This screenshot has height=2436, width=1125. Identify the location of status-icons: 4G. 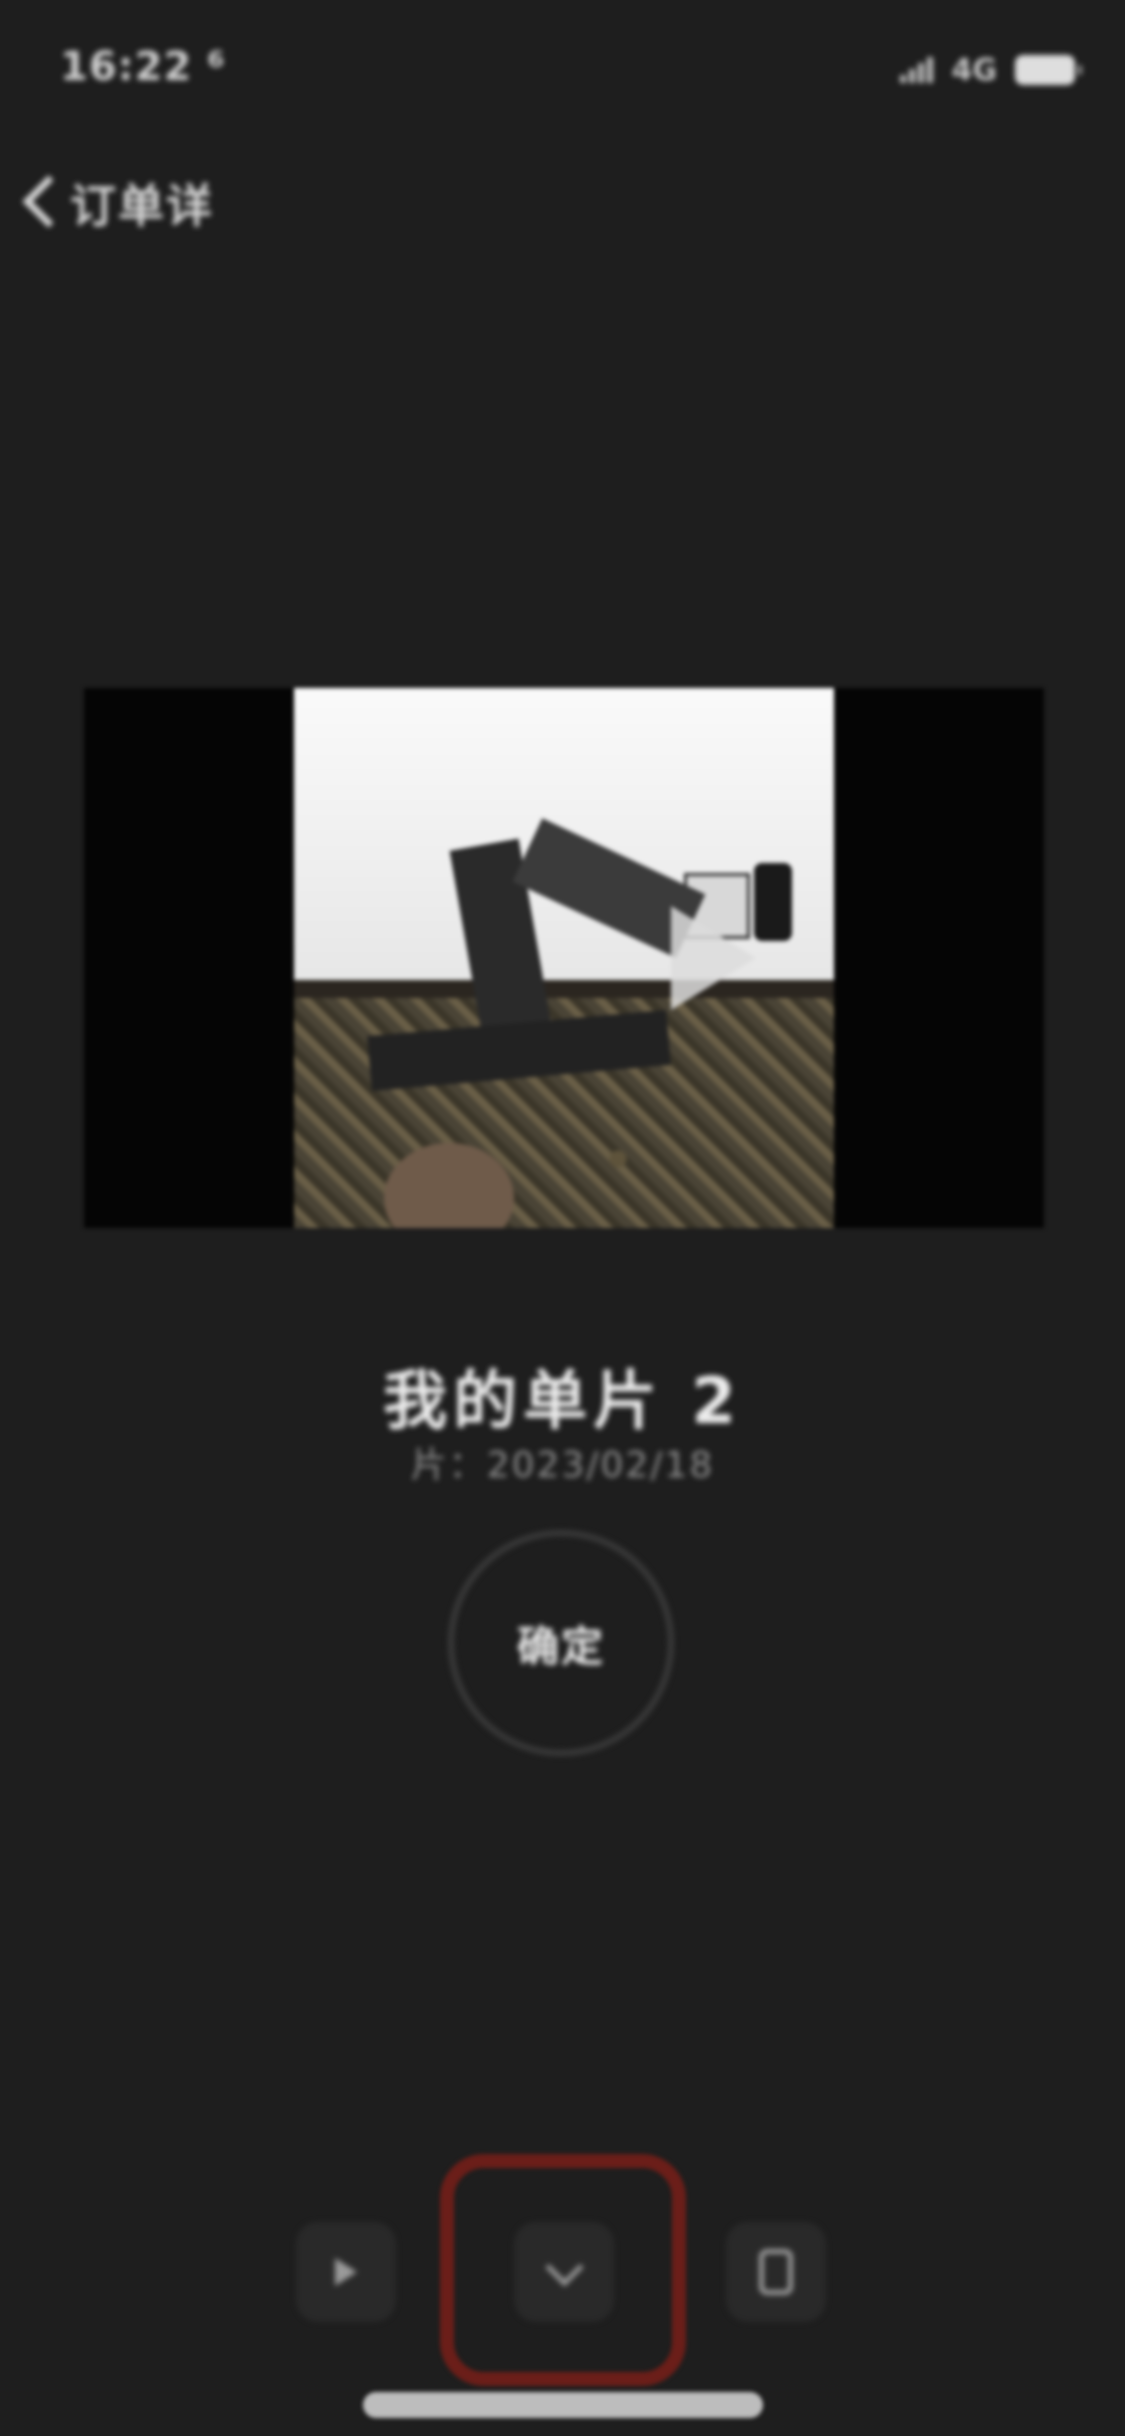
(990, 70).